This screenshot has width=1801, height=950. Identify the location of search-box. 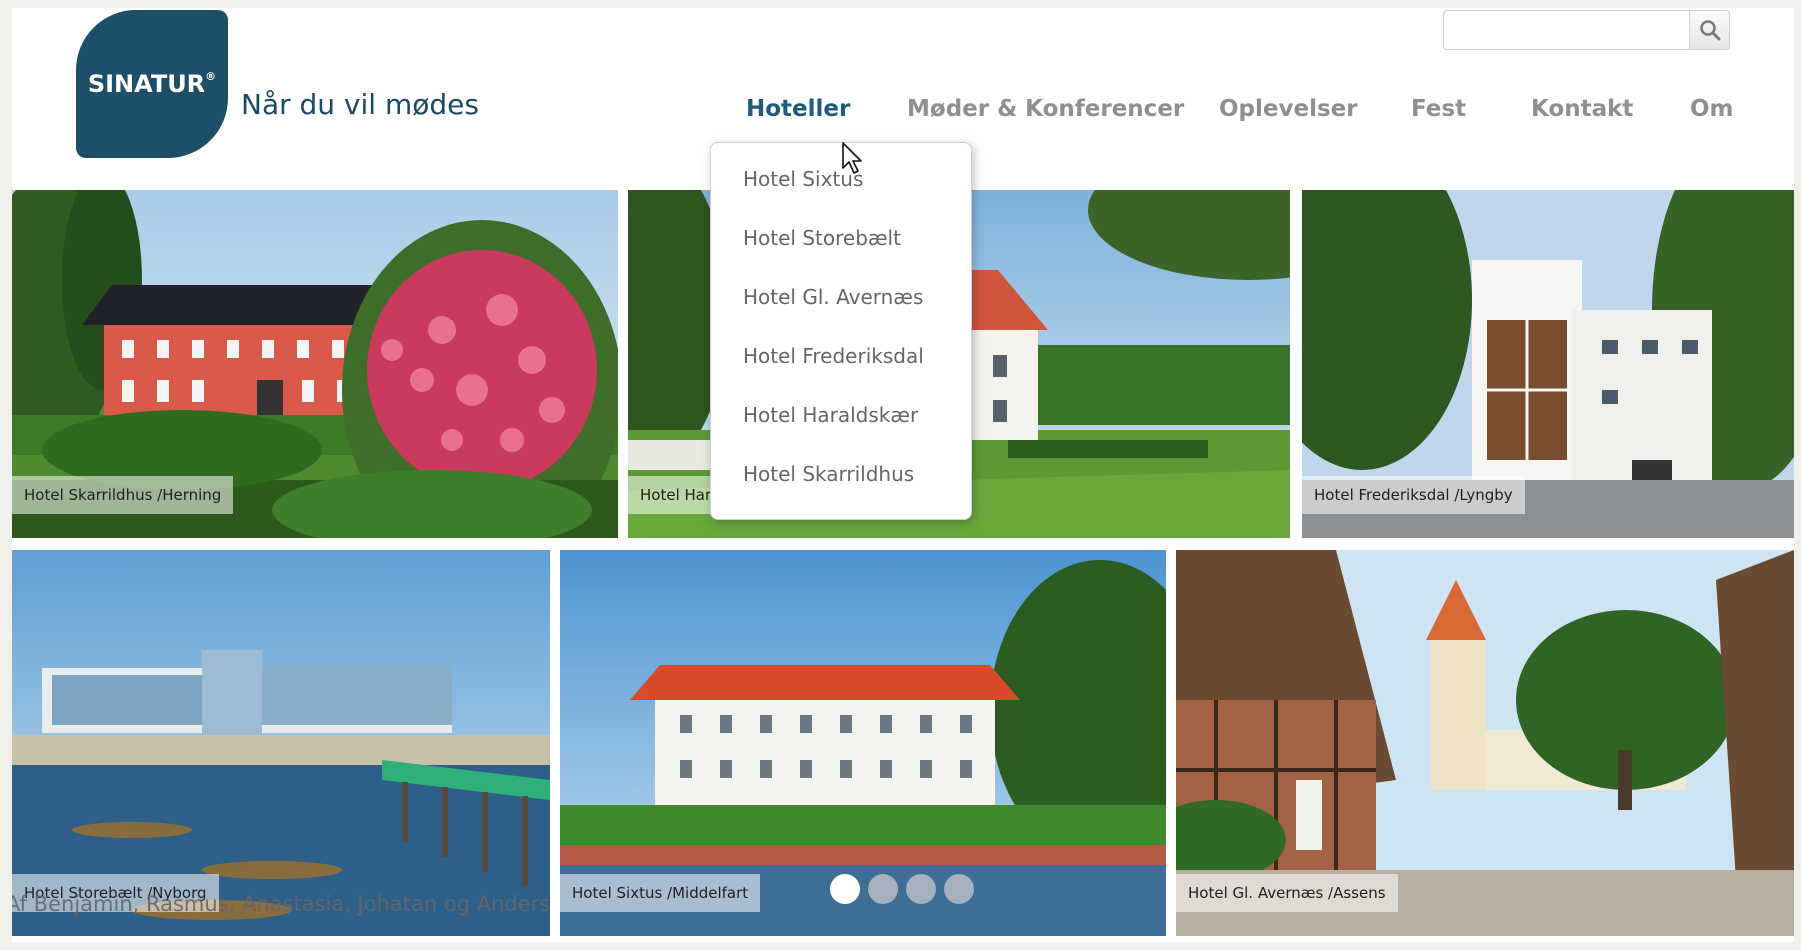
(1586, 30).